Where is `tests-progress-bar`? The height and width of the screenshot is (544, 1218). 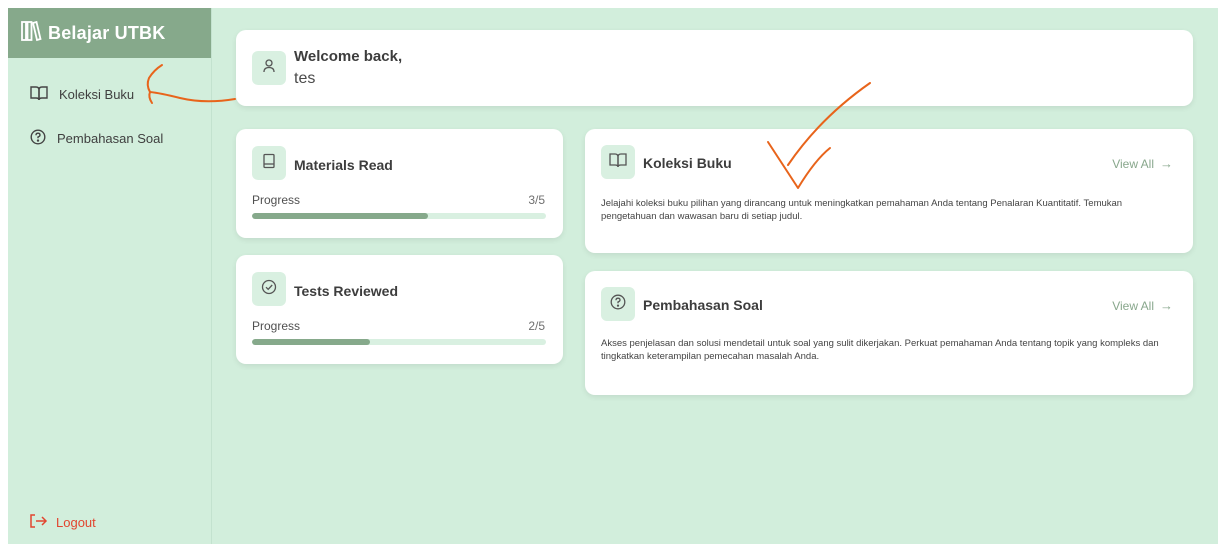 tests-progress-bar is located at coordinates (399, 342).